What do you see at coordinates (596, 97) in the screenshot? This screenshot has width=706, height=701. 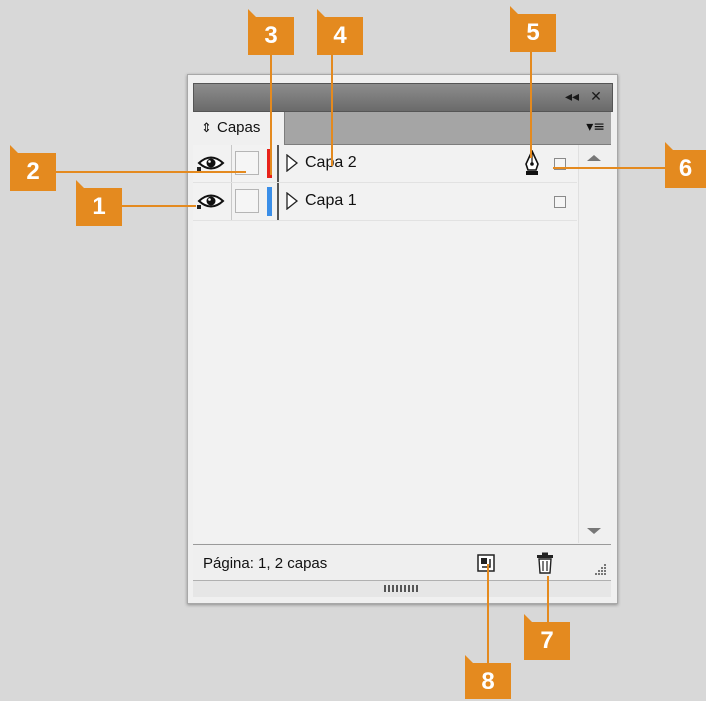 I see `close-panel-button: ✕` at bounding box center [596, 97].